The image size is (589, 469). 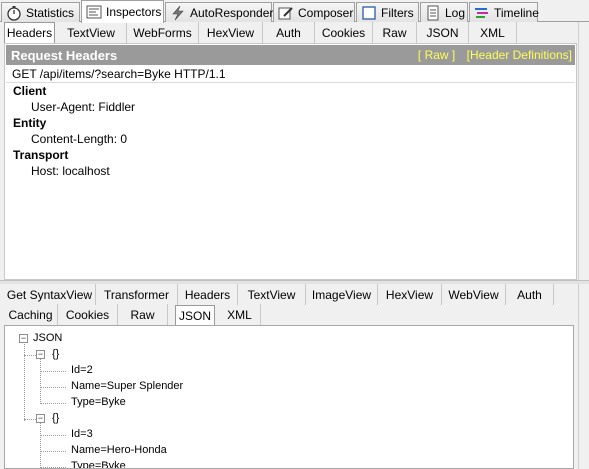 I want to click on resp-tab-hexview: HexView, so click(x=410, y=294).